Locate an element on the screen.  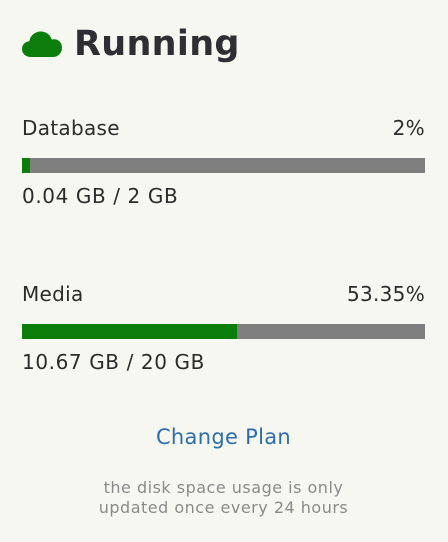
media-progress-bar is located at coordinates (223, 331).